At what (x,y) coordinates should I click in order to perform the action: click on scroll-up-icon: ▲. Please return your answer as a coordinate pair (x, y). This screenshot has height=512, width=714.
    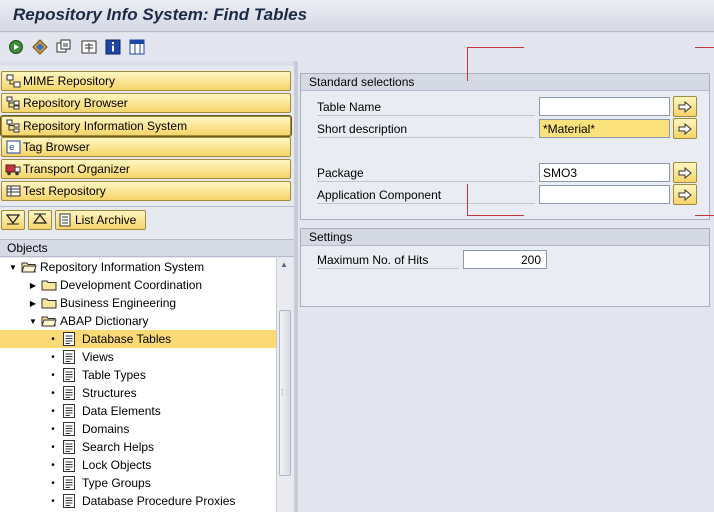
    Looking at the image, I should click on (284, 264).